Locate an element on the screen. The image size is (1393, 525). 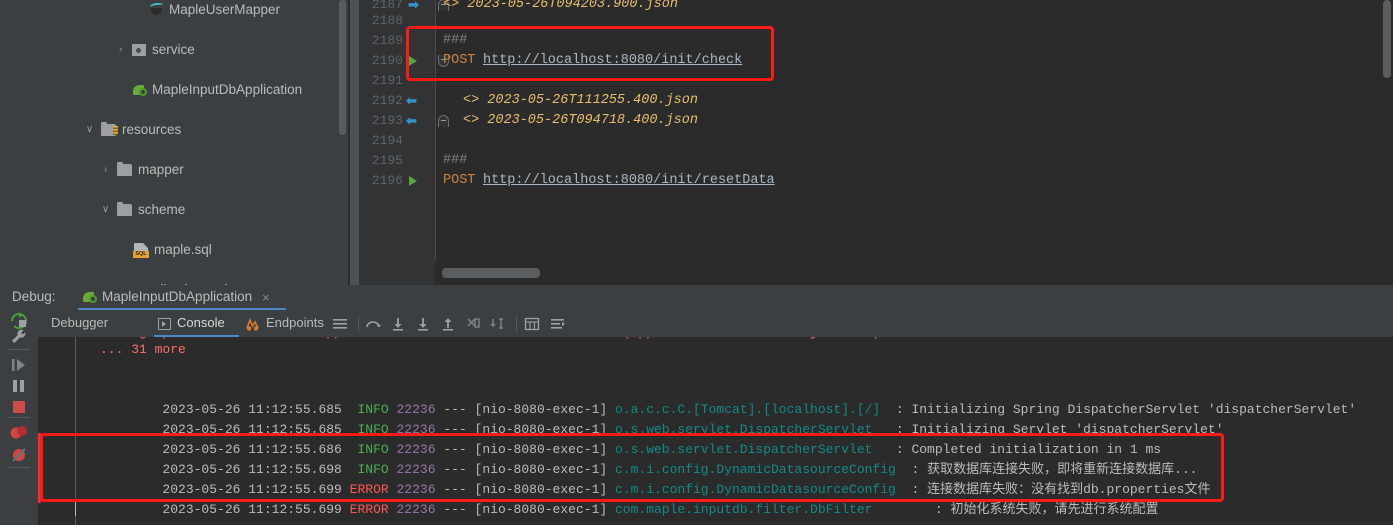
log-pid: 22236 is located at coordinates (416, 509).